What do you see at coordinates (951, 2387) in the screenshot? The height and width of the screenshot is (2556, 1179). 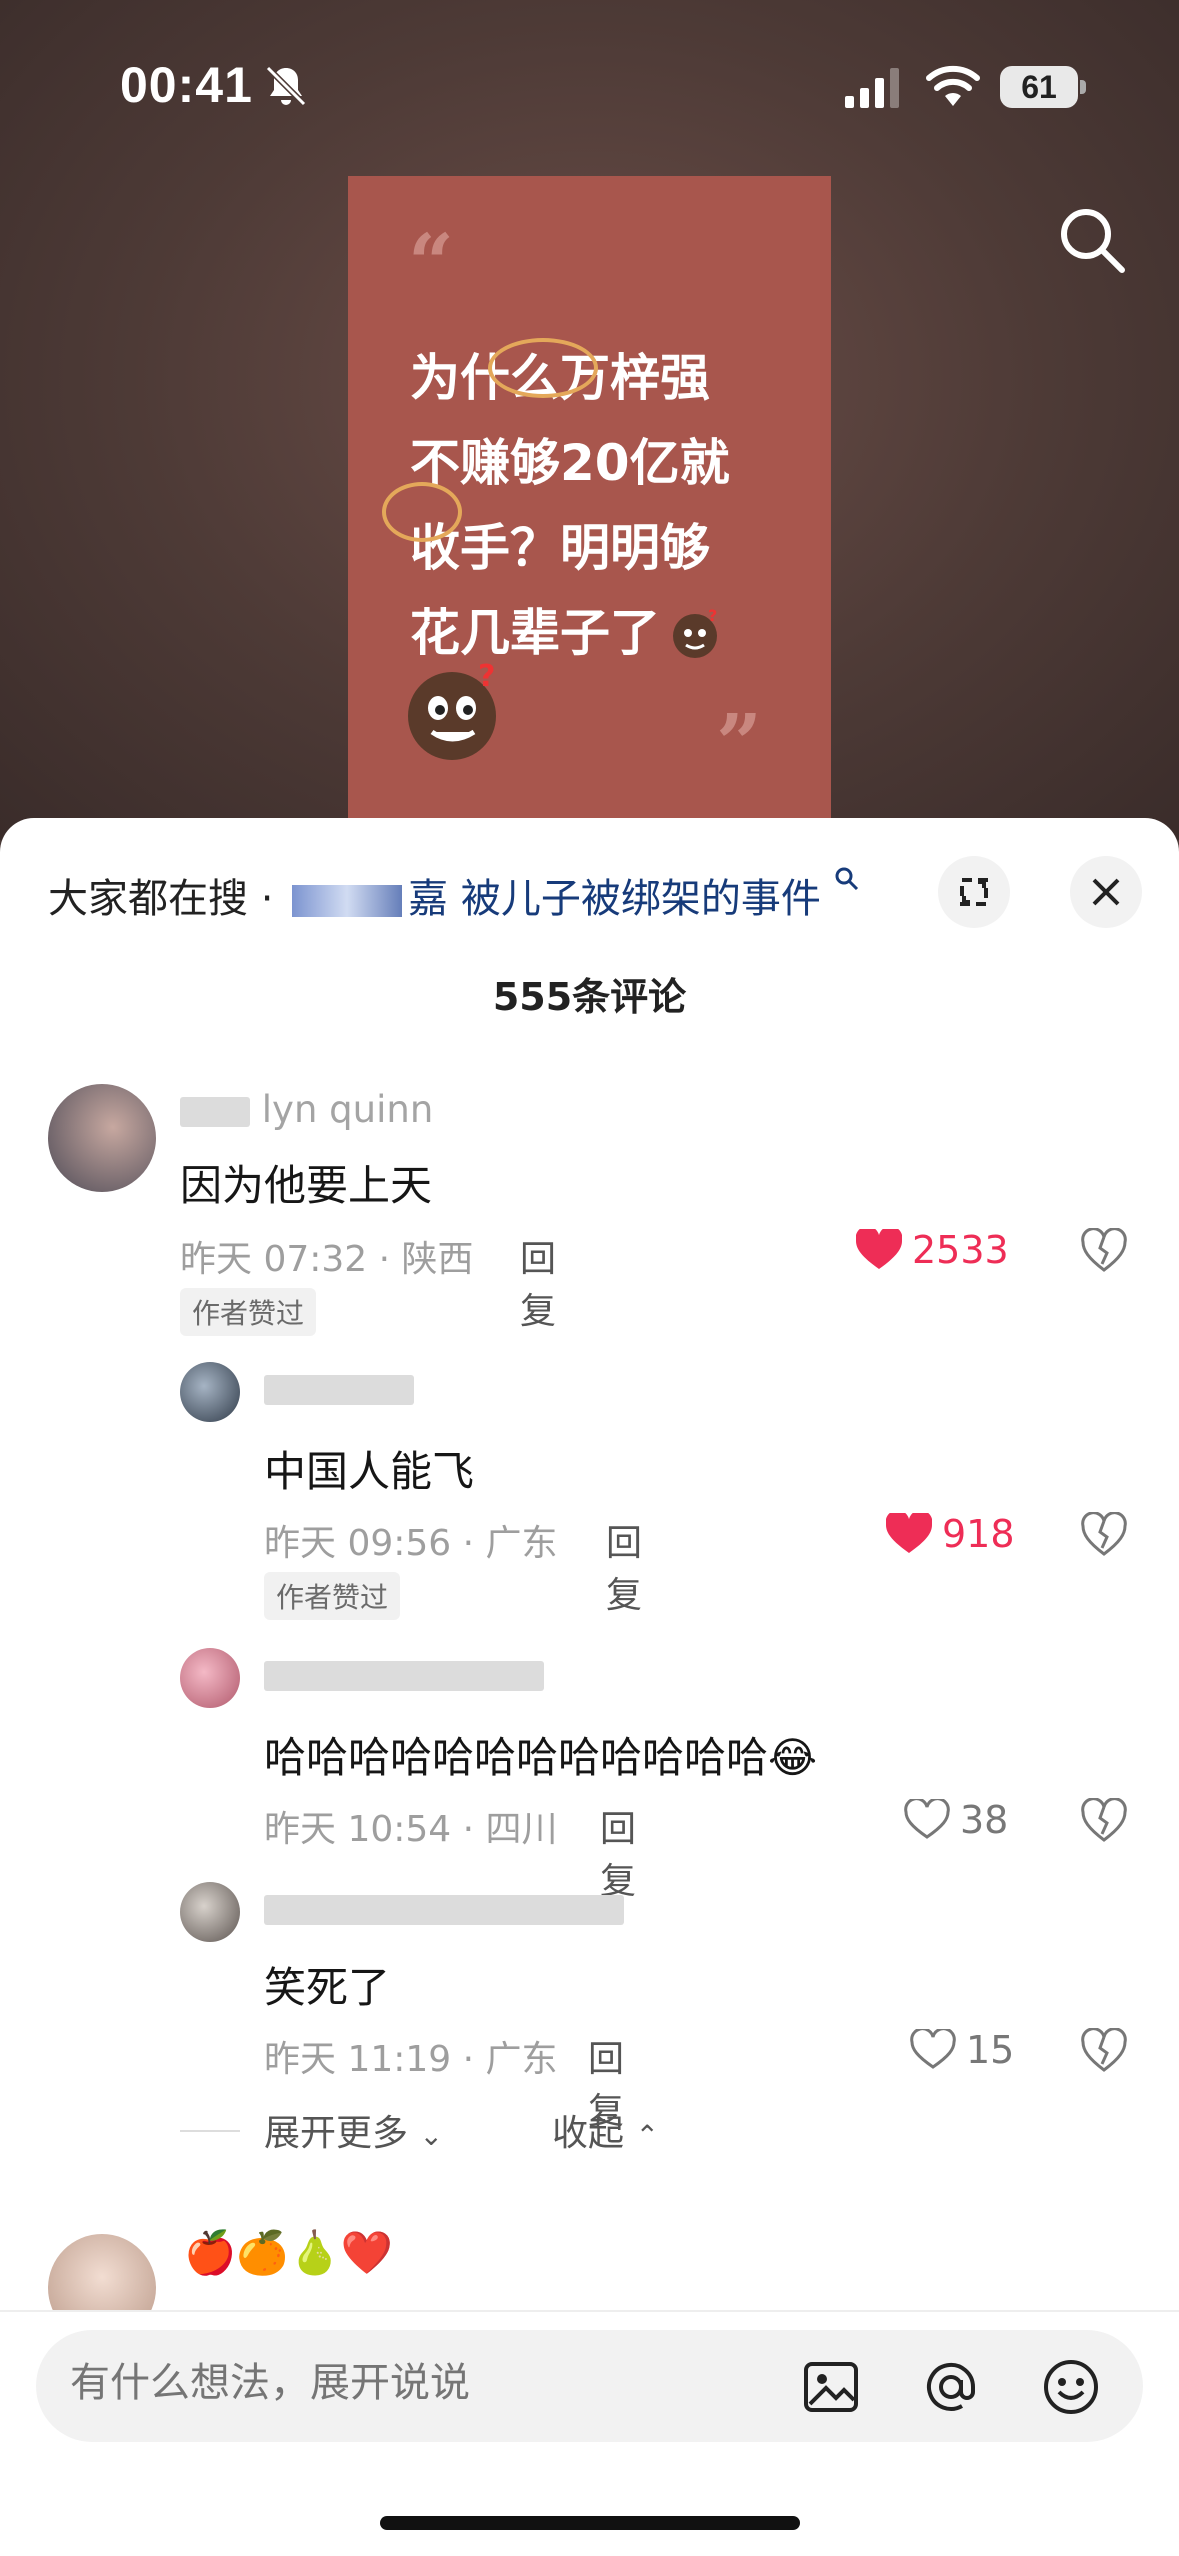 I see `mention-icon` at bounding box center [951, 2387].